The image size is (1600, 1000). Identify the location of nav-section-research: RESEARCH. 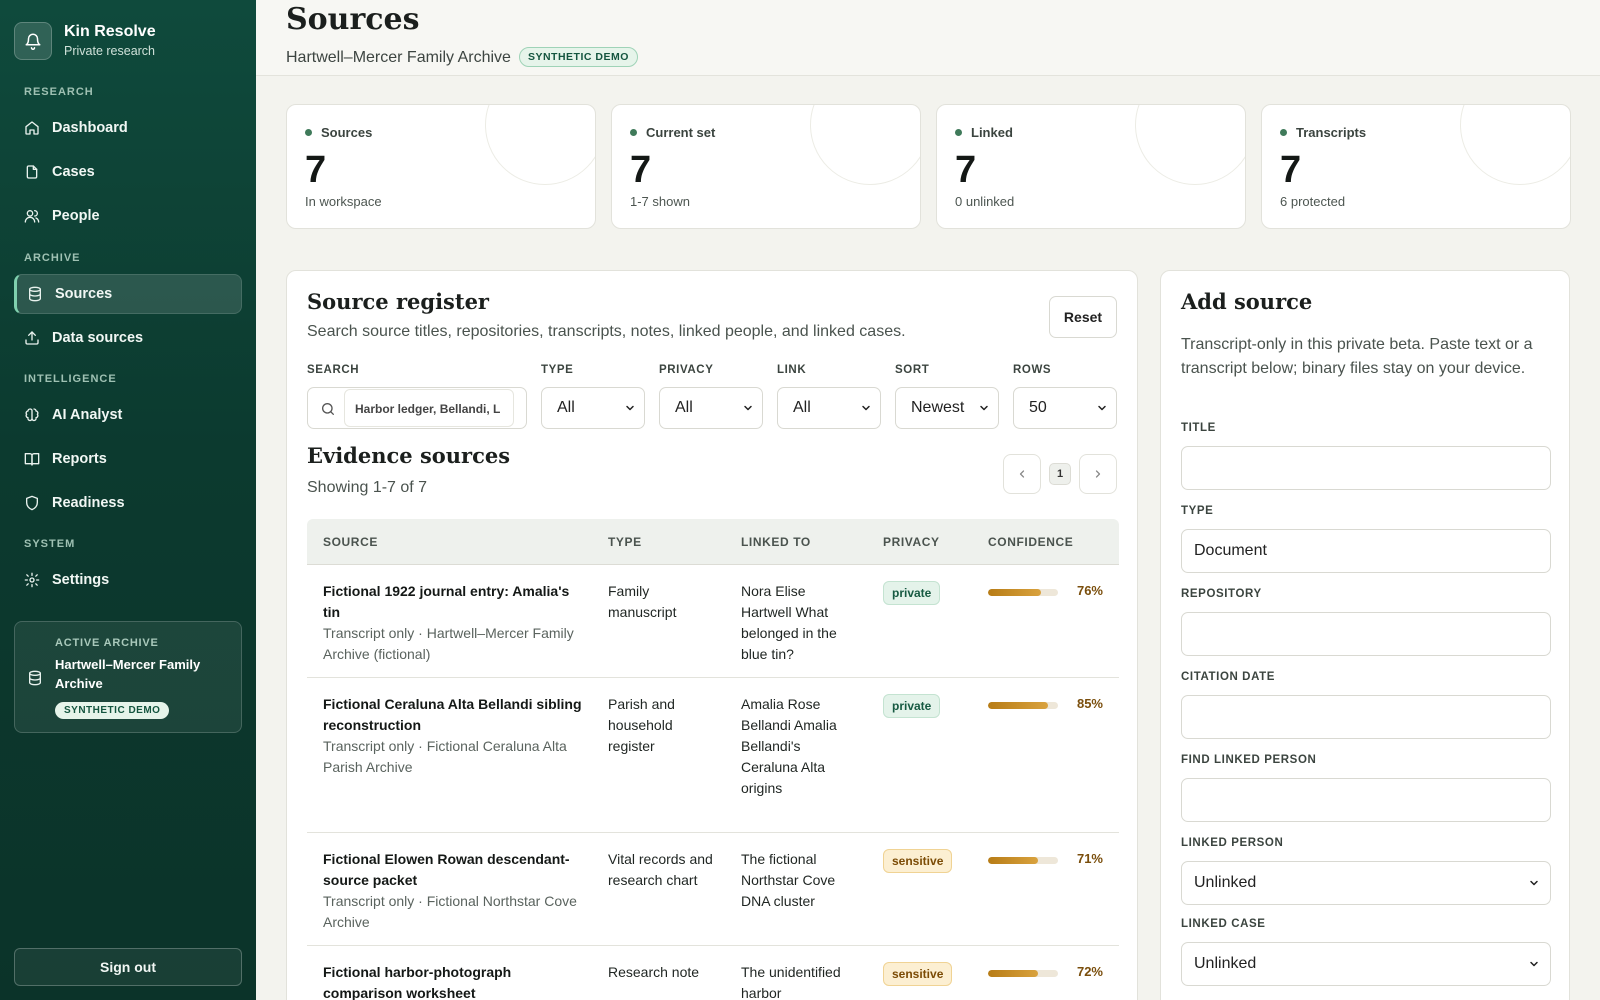
(59, 92).